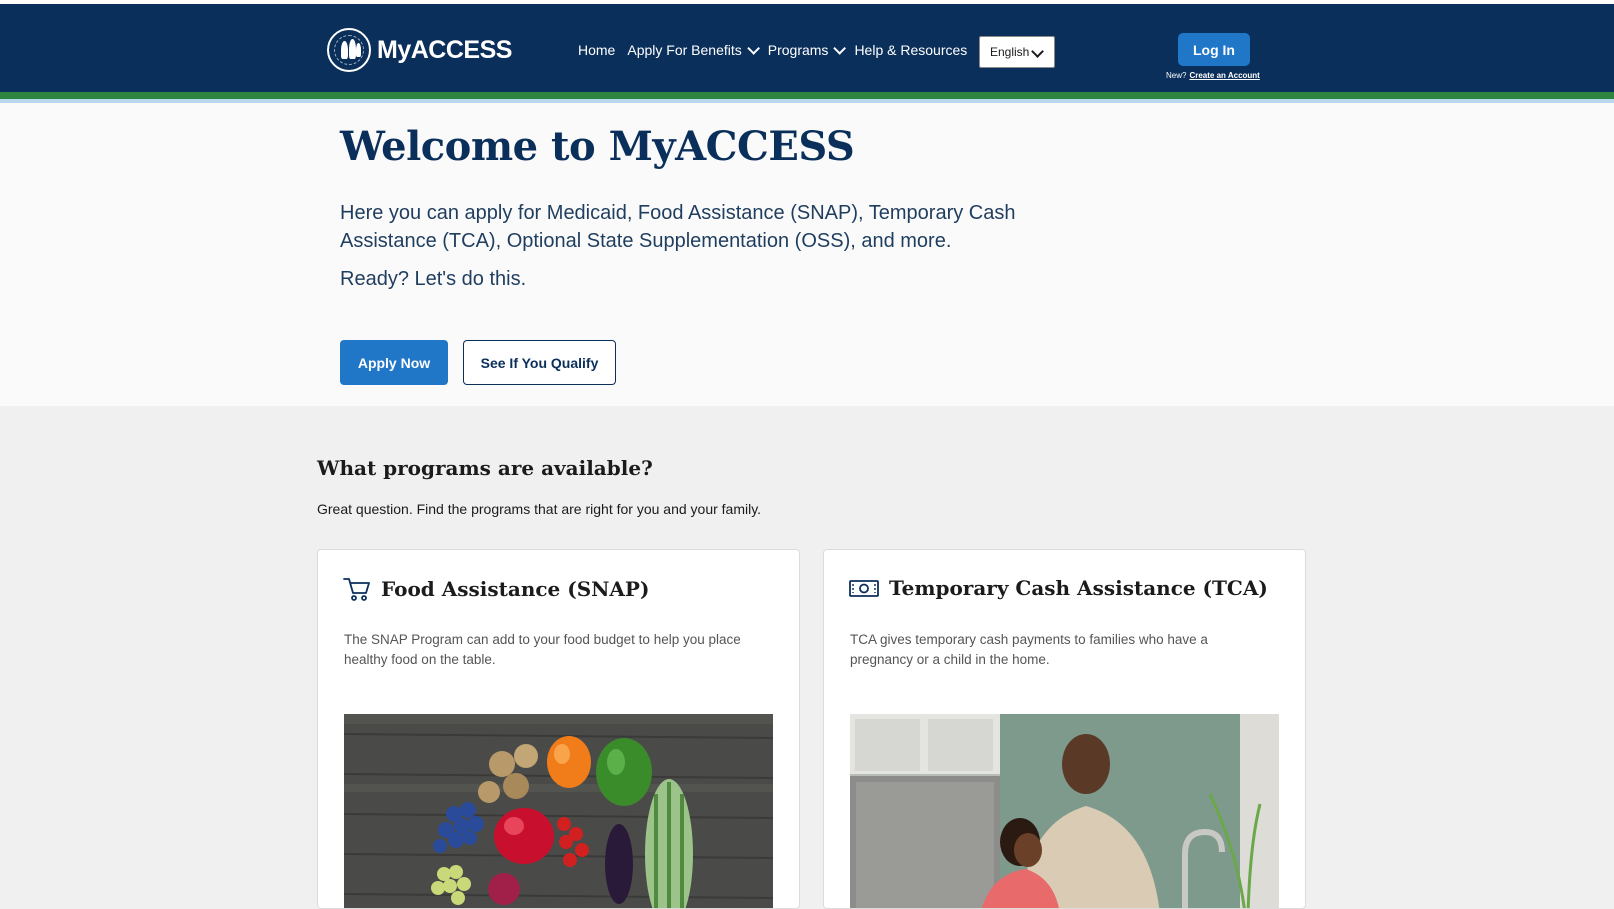 Image resolution: width=1614 pixels, height=909 pixels. I want to click on nav-home-label: Home, so click(597, 50).